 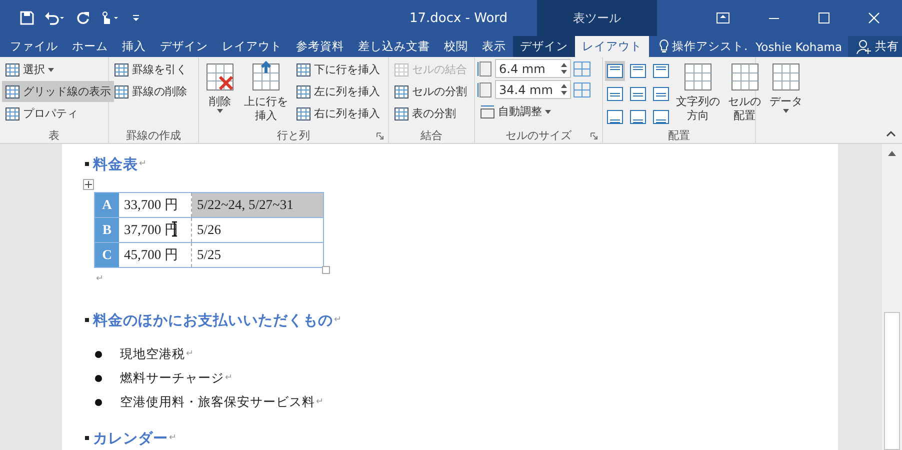 What do you see at coordinates (533, 68) in the screenshot?
I see `size-field: 6.4 mm` at bounding box center [533, 68].